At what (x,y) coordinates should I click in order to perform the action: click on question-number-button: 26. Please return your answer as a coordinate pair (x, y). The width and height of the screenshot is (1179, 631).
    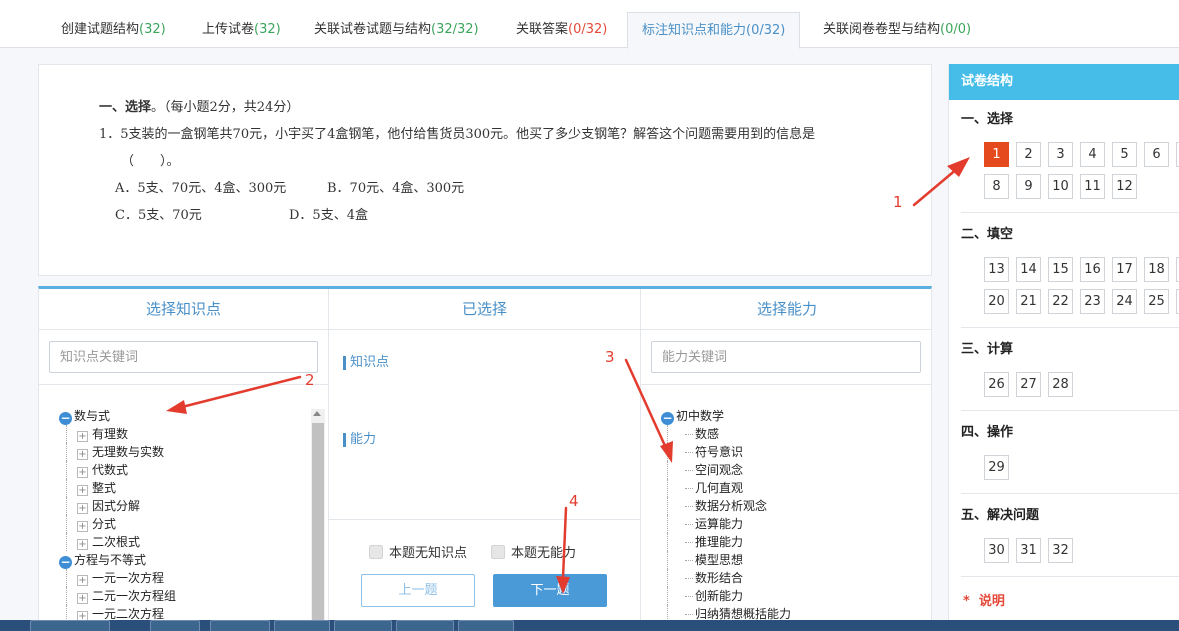
    Looking at the image, I should click on (996, 384).